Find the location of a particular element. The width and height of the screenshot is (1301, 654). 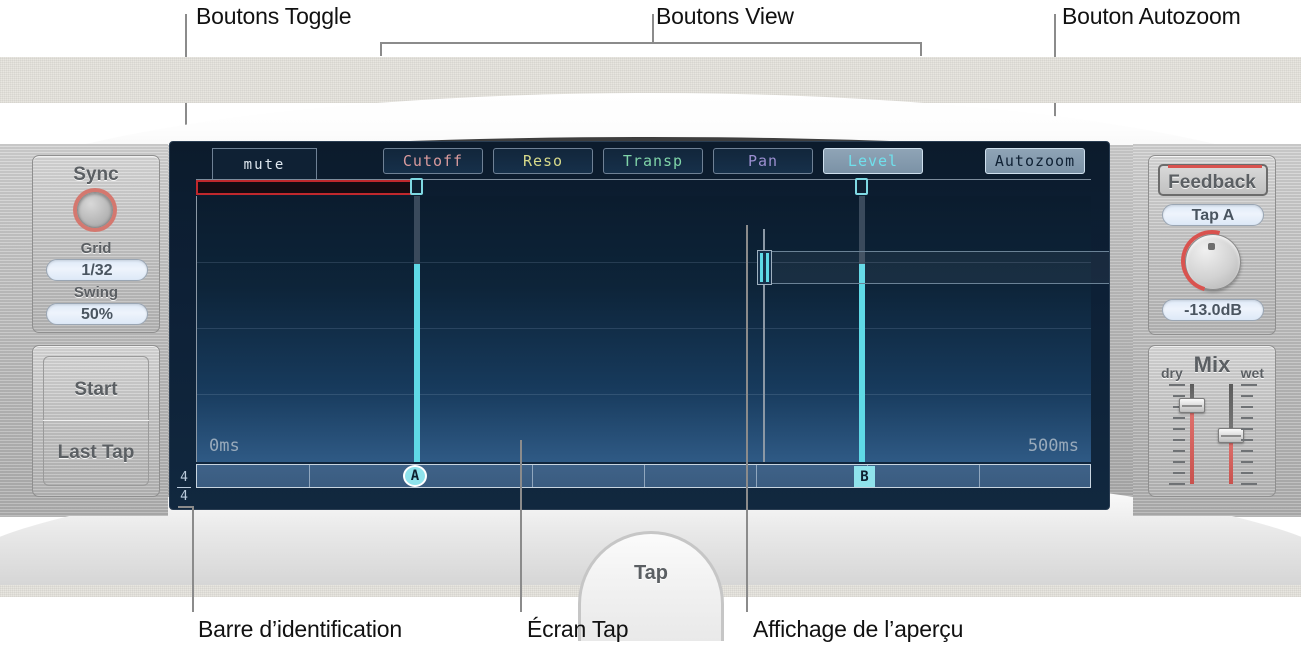

preview-display is located at coordinates (936, 267).